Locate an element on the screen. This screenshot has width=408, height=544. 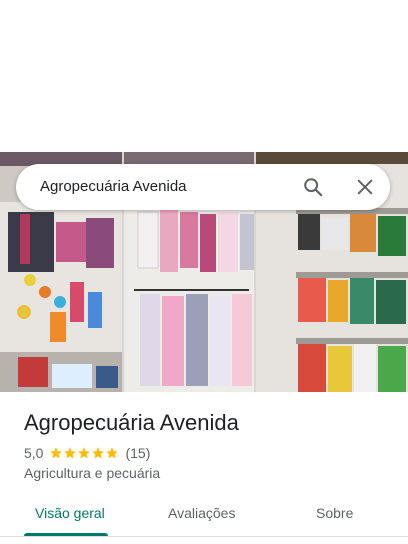
place-title: Agropecuária Avenida is located at coordinates (131, 422).